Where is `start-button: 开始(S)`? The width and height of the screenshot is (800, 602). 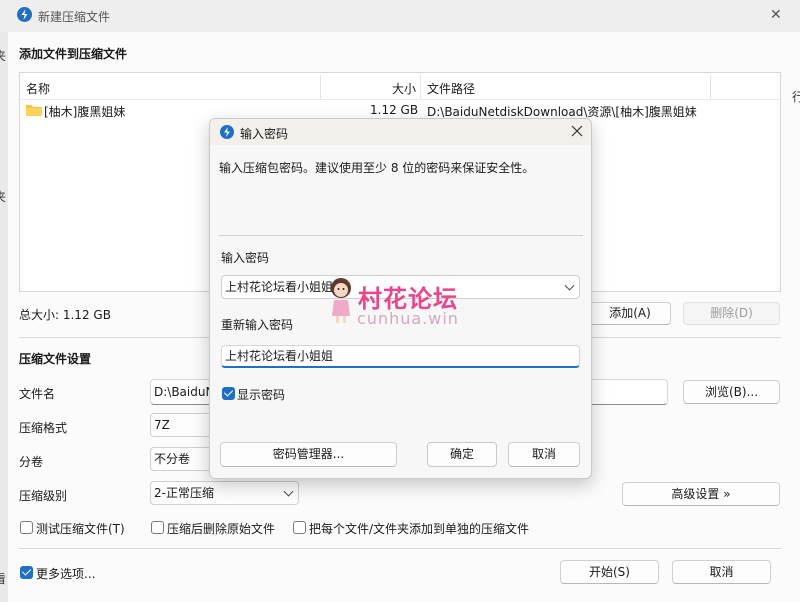 start-button: 开始(S) is located at coordinates (609, 572).